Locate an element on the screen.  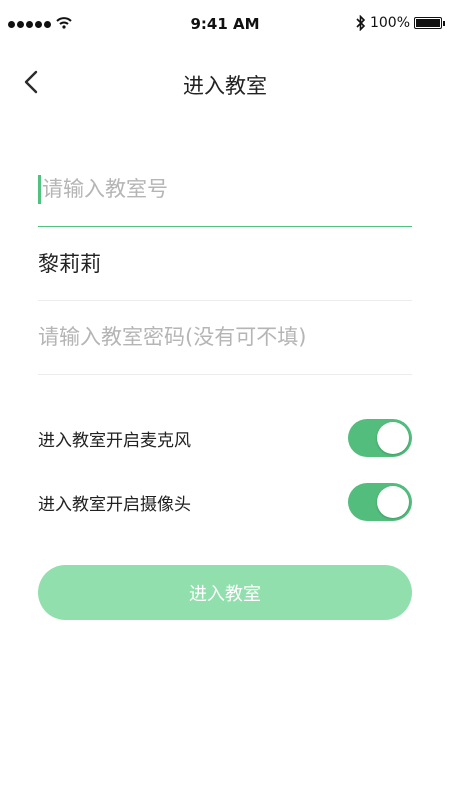
status-right: 100% is located at coordinates (400, 23).